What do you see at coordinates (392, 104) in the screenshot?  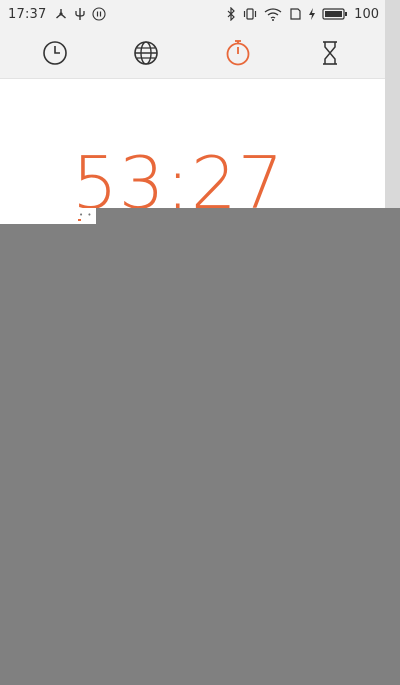 I see `side-panel-strip` at bounding box center [392, 104].